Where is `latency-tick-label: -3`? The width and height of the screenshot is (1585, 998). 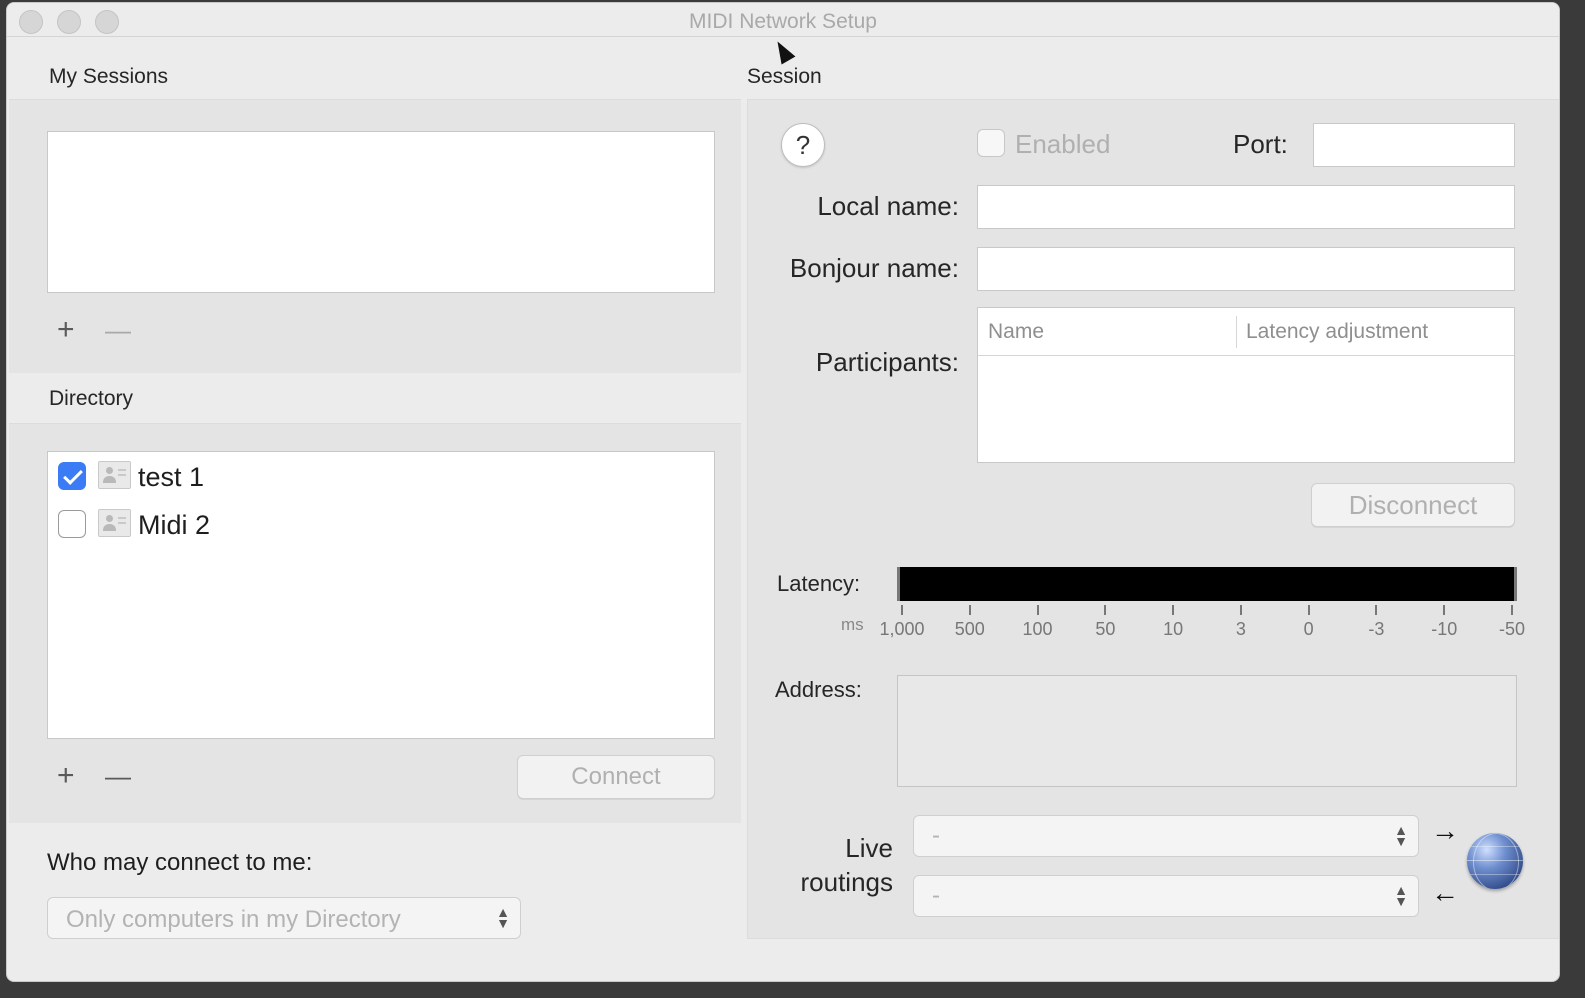
latency-tick-label: -3 is located at coordinates (1376, 629).